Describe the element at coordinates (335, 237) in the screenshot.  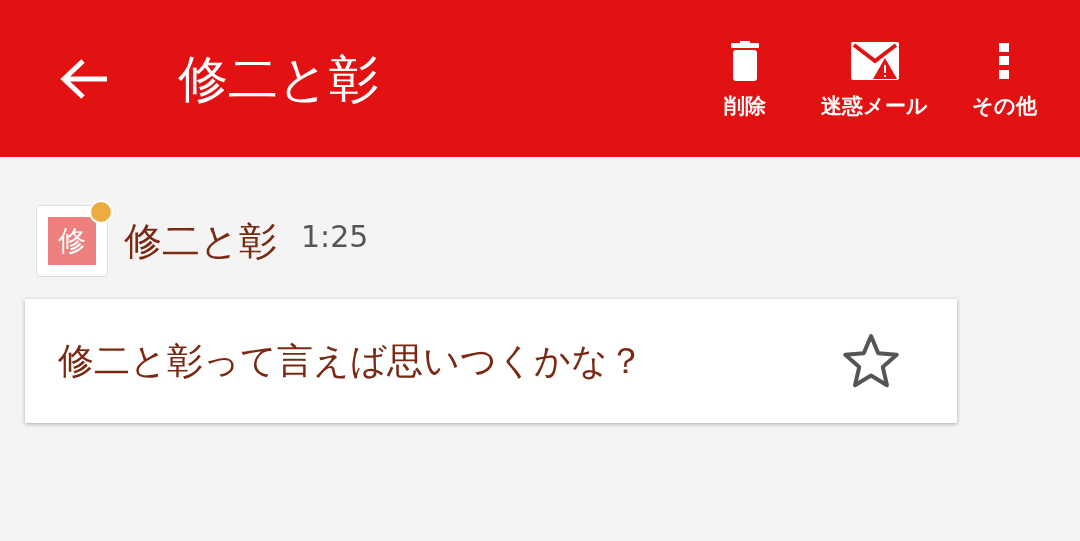
I see `message-time: 1:25` at that location.